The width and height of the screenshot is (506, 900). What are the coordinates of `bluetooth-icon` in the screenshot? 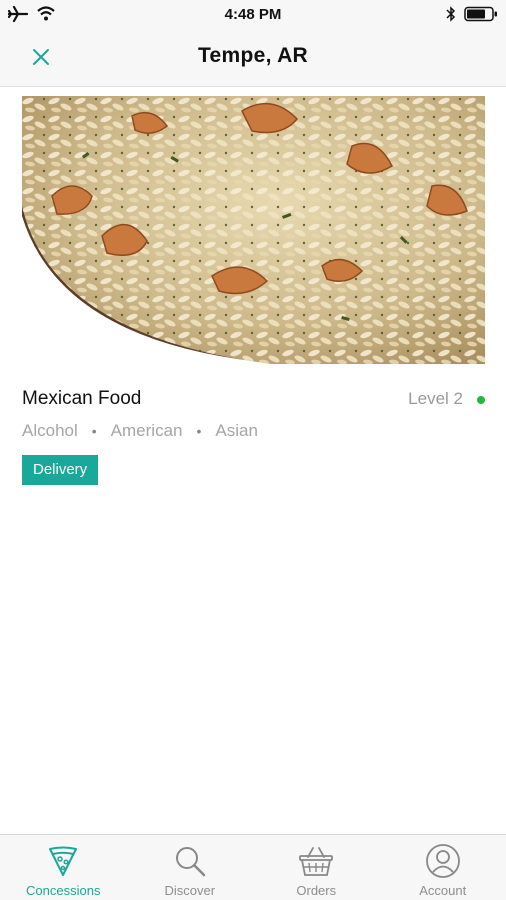 It's located at (451, 16).